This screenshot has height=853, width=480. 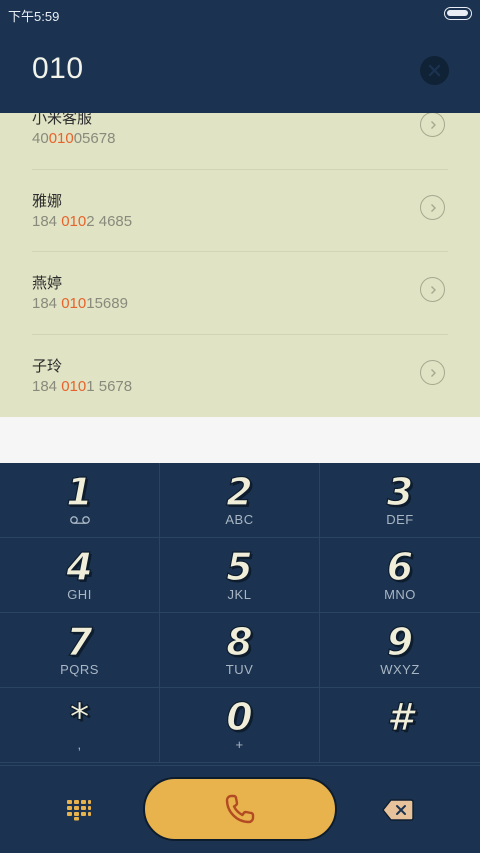 I want to click on key-digit: 6, so click(x=400, y=567).